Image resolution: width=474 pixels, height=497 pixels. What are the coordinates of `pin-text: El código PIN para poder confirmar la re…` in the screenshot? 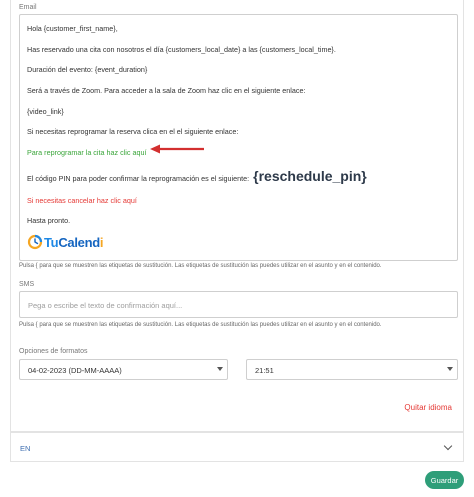 It's located at (138, 178).